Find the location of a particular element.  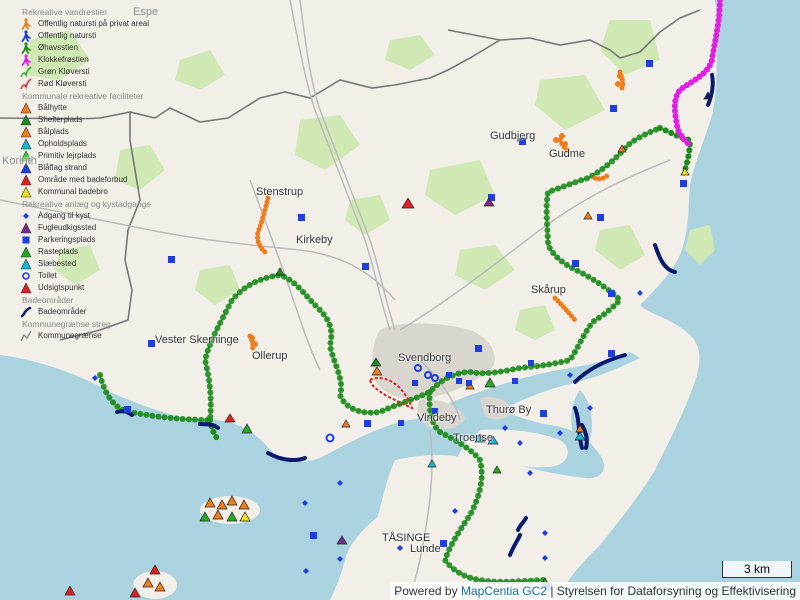

green-rest-triangle-icon is located at coordinates (26, 252).